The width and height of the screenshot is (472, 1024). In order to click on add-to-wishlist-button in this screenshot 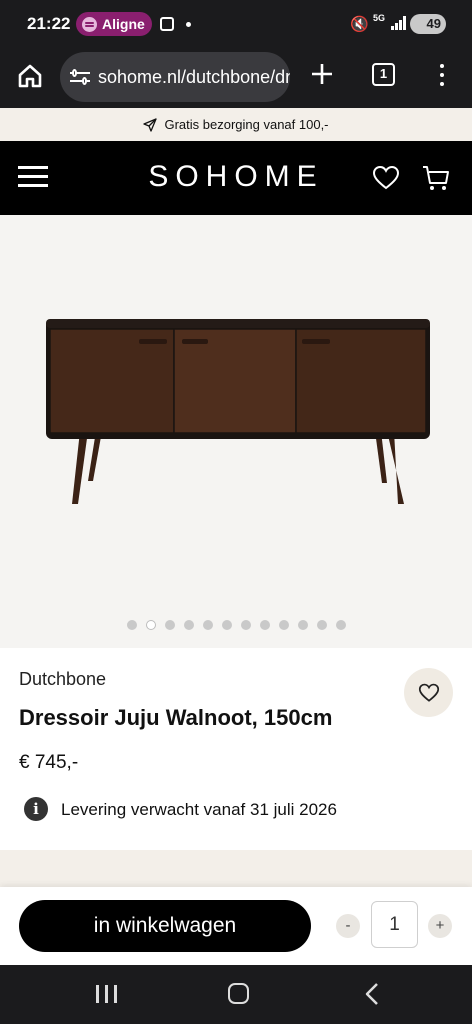, I will do `click(428, 692)`.